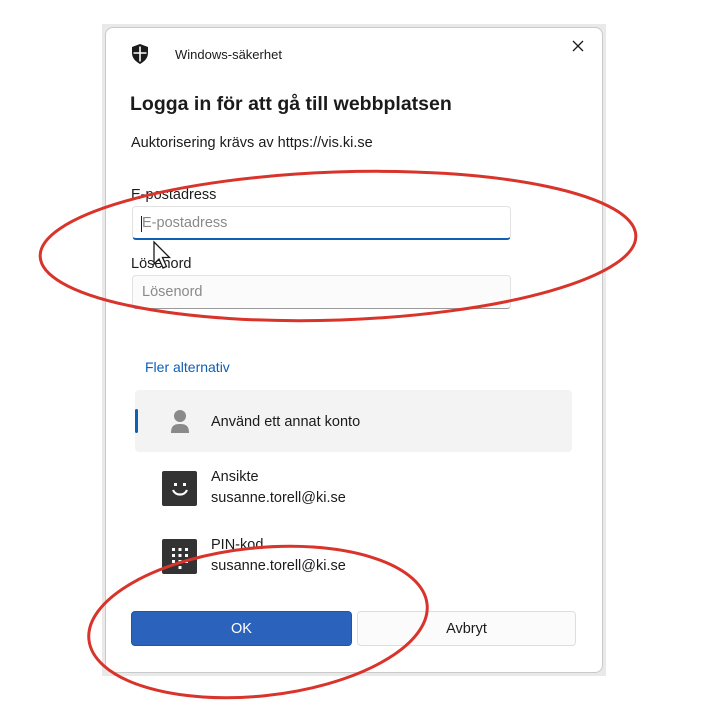 The height and width of the screenshot is (712, 710). Describe the element at coordinates (179, 488) in the screenshot. I see `face-icon` at that location.